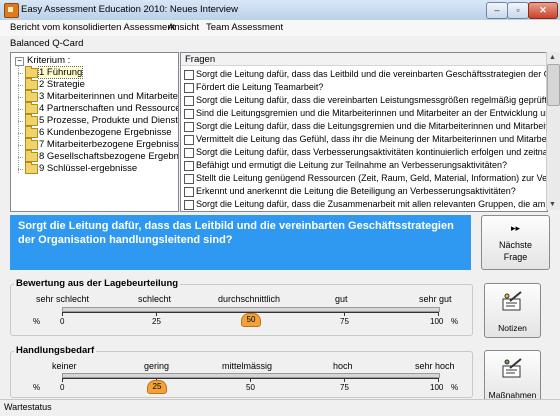  Describe the element at coordinates (435, 366) in the screenshot. I see `action-label-4: sehr hoch` at that location.